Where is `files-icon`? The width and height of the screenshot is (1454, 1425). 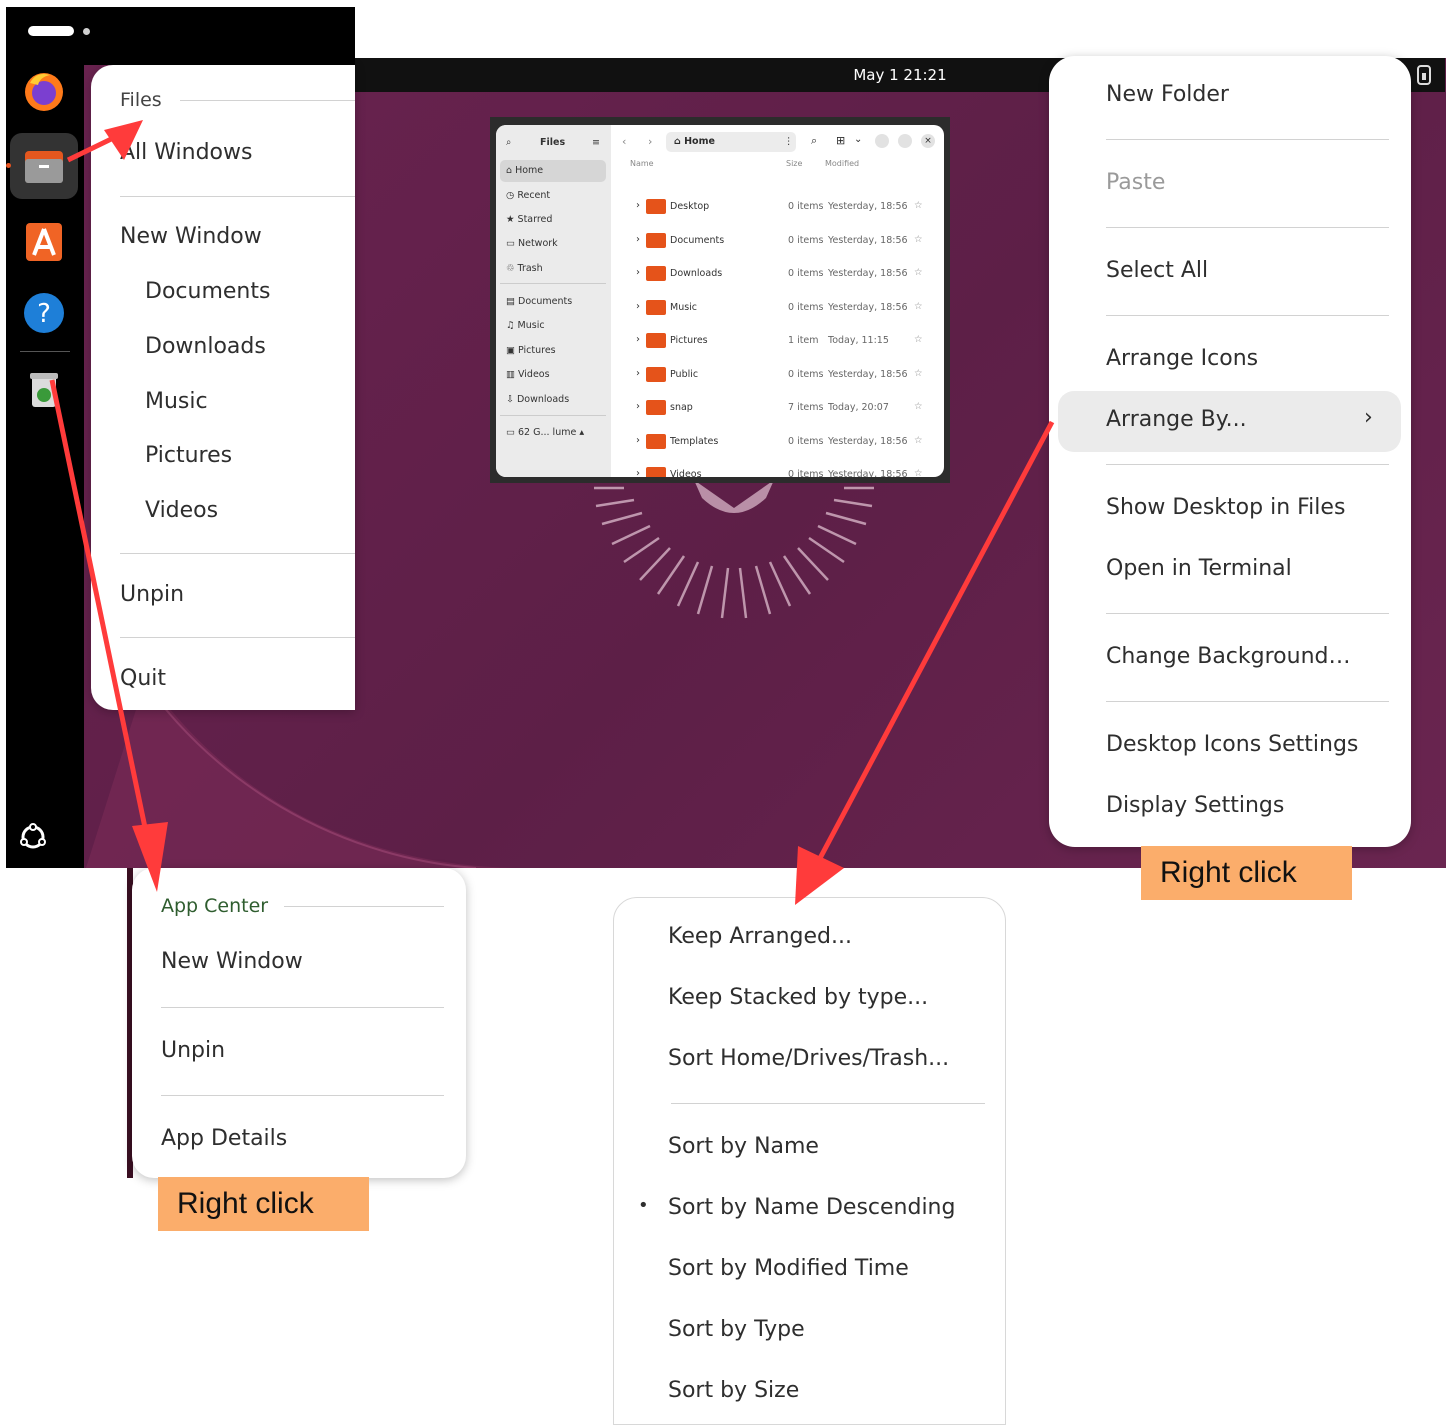
files-icon is located at coordinates (44, 167).